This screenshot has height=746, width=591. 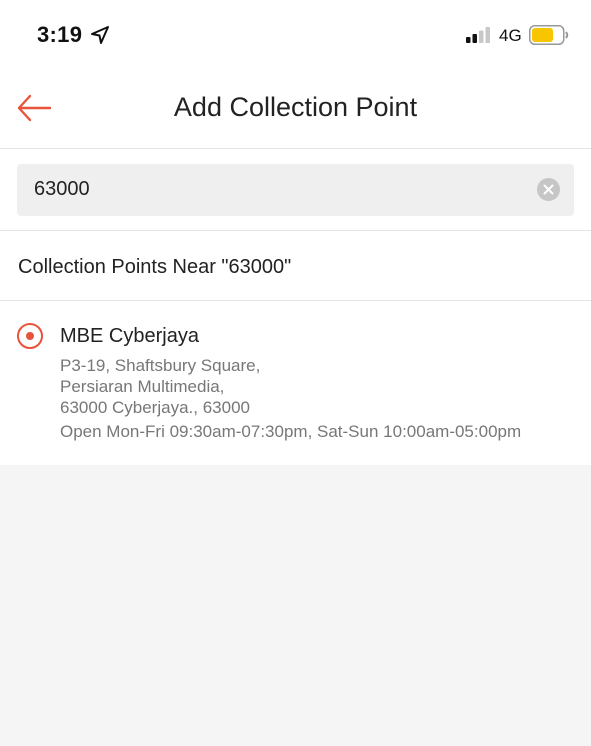 What do you see at coordinates (100, 35) in the screenshot?
I see `location-arrow-icon` at bounding box center [100, 35].